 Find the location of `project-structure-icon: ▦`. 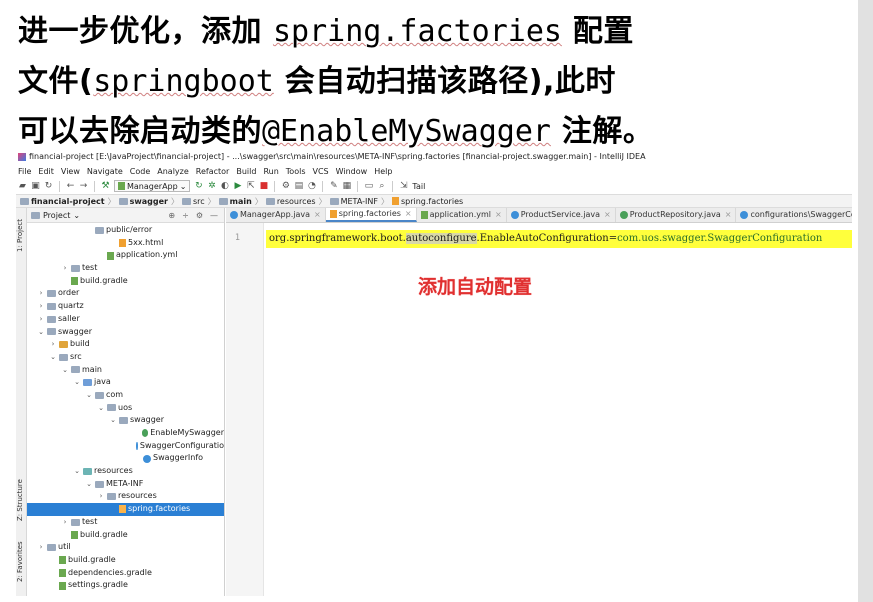

project-structure-icon: ▦ is located at coordinates (347, 186).